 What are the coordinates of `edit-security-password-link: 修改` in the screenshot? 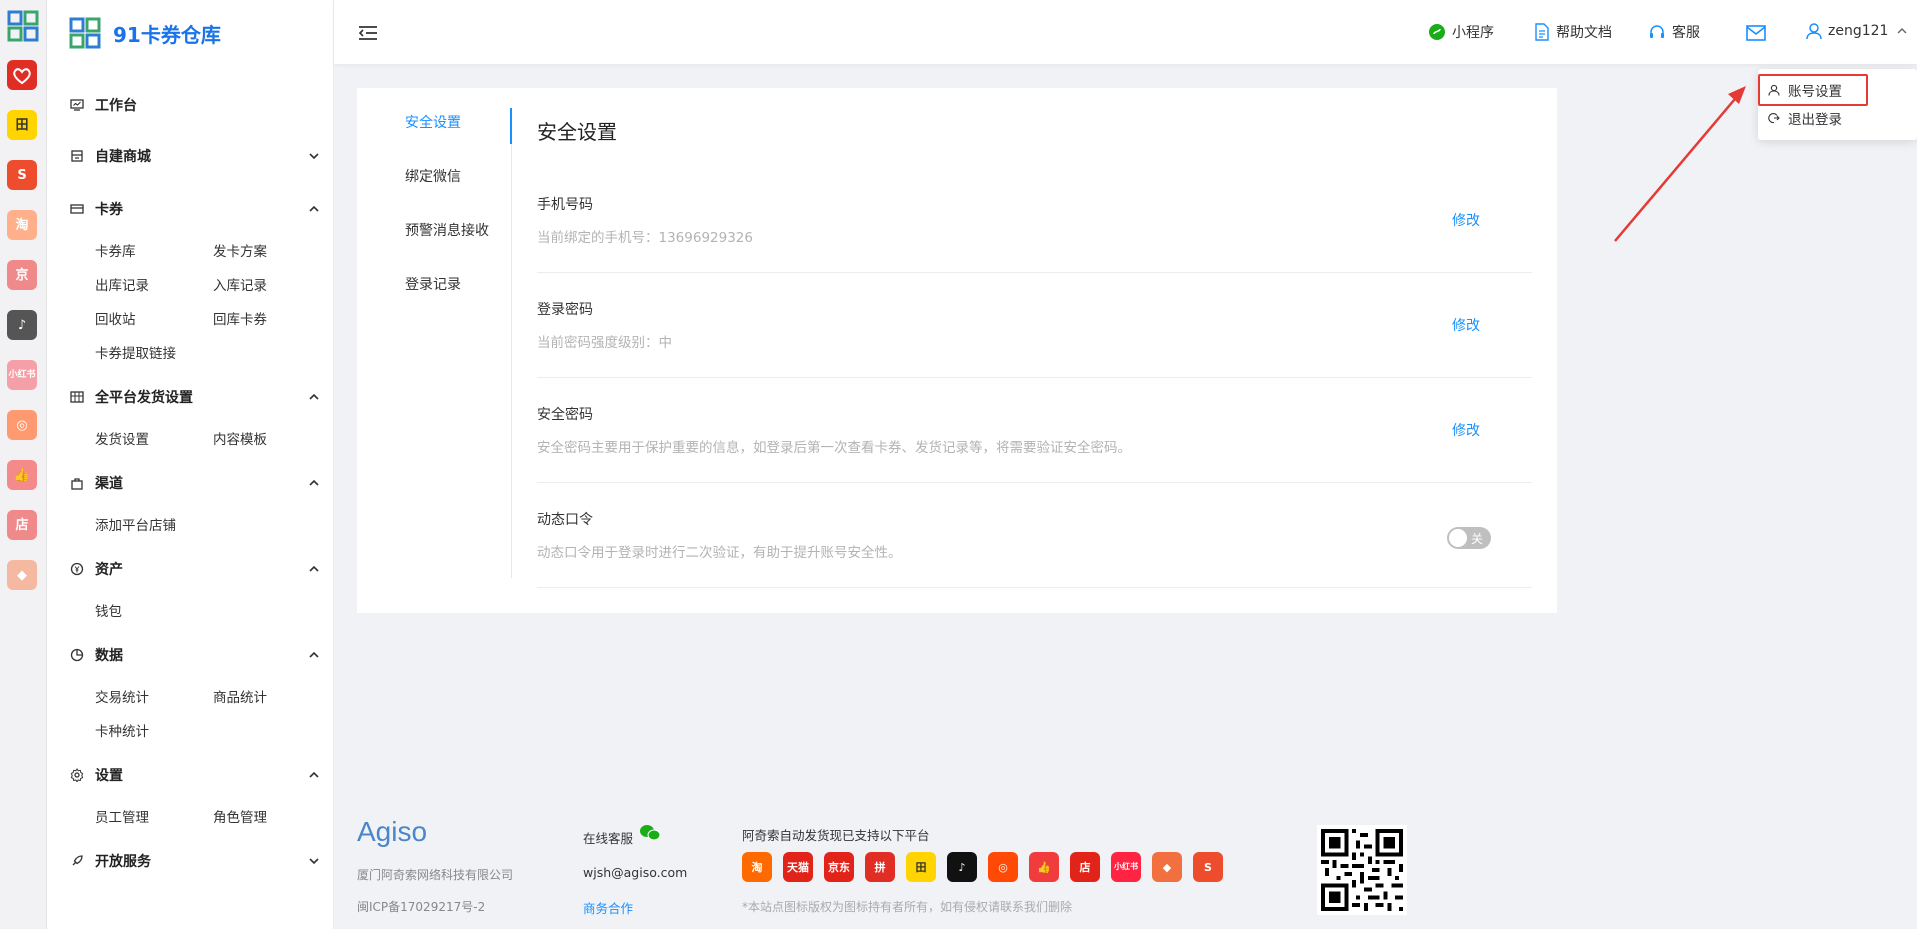 It's located at (1466, 430).